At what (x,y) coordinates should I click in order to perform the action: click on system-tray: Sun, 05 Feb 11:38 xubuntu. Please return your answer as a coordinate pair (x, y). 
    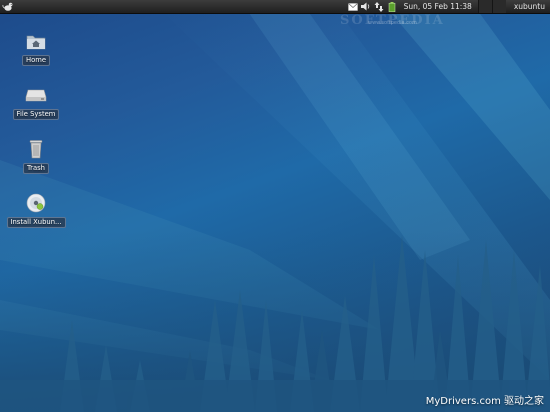
    Looking at the image, I should click on (448, 6).